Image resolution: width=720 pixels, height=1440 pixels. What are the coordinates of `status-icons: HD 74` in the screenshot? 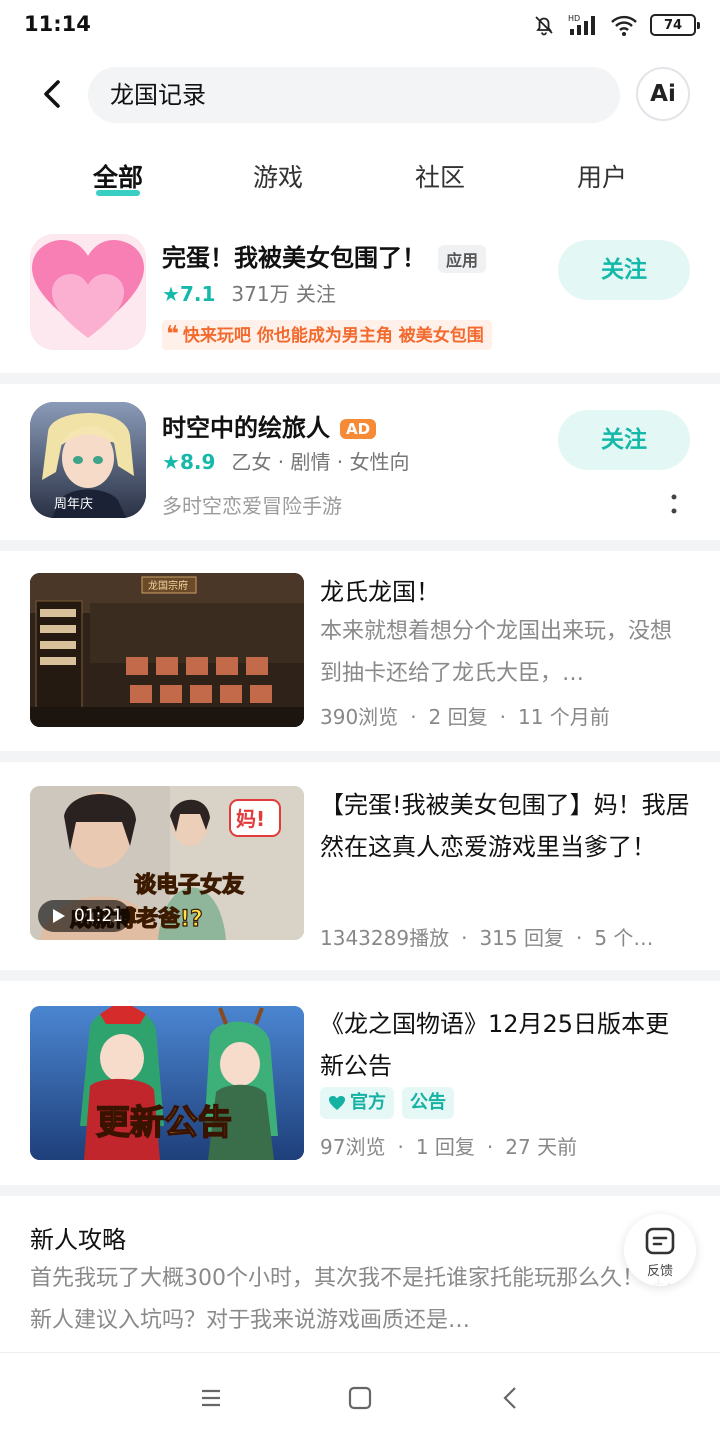 It's located at (616, 25).